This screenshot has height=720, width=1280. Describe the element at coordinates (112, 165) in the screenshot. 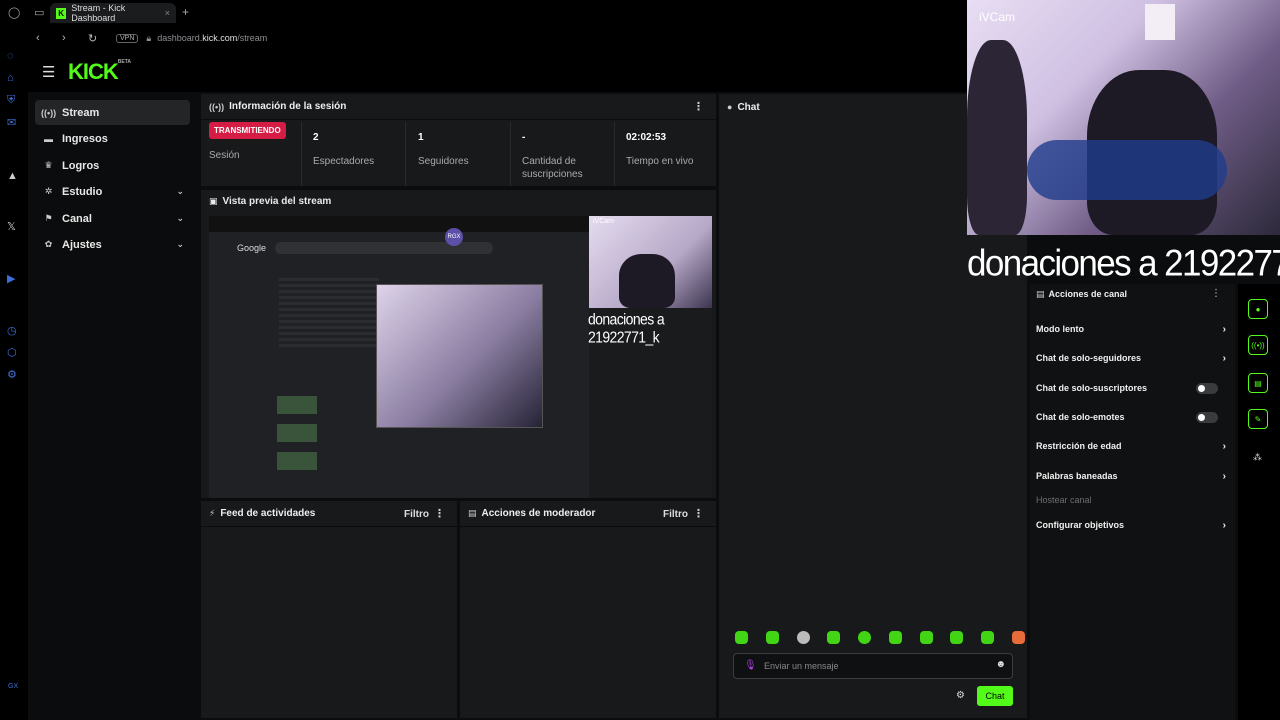

I see `sidebar-item-logros: ♛ Logros` at that location.